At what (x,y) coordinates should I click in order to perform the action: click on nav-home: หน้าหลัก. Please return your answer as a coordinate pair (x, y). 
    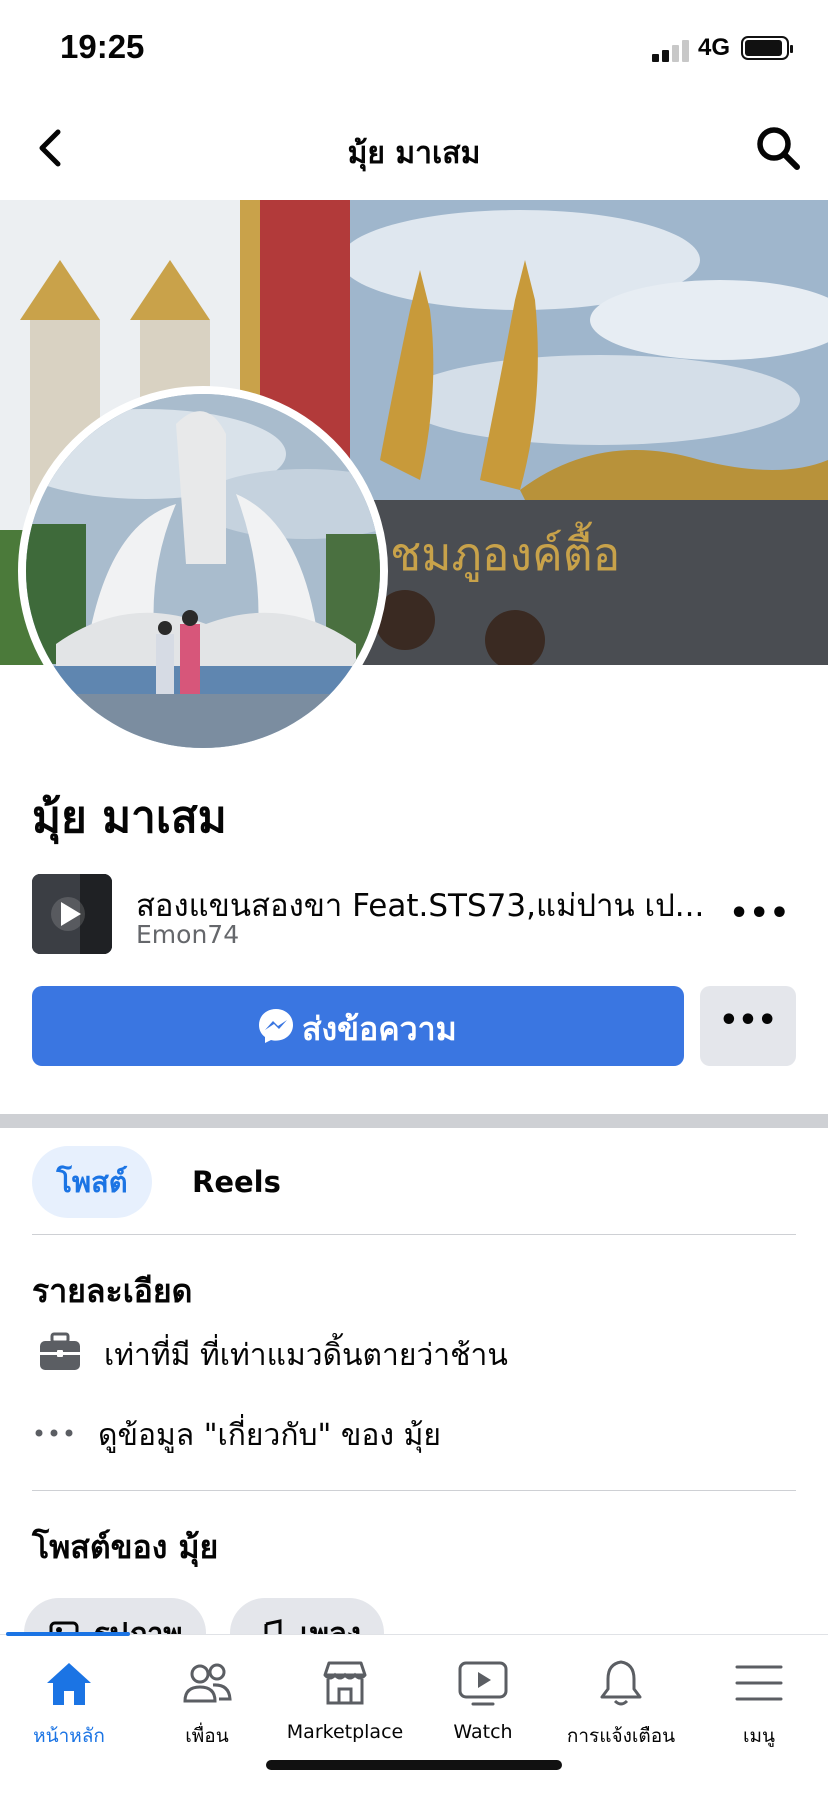
    Looking at the image, I should click on (69, 1707).